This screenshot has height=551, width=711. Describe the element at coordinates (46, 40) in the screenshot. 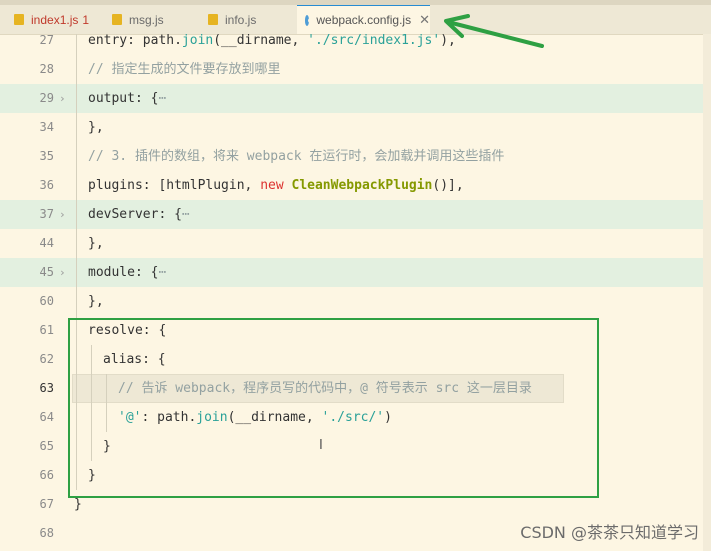

I see `line-number: 27` at that location.